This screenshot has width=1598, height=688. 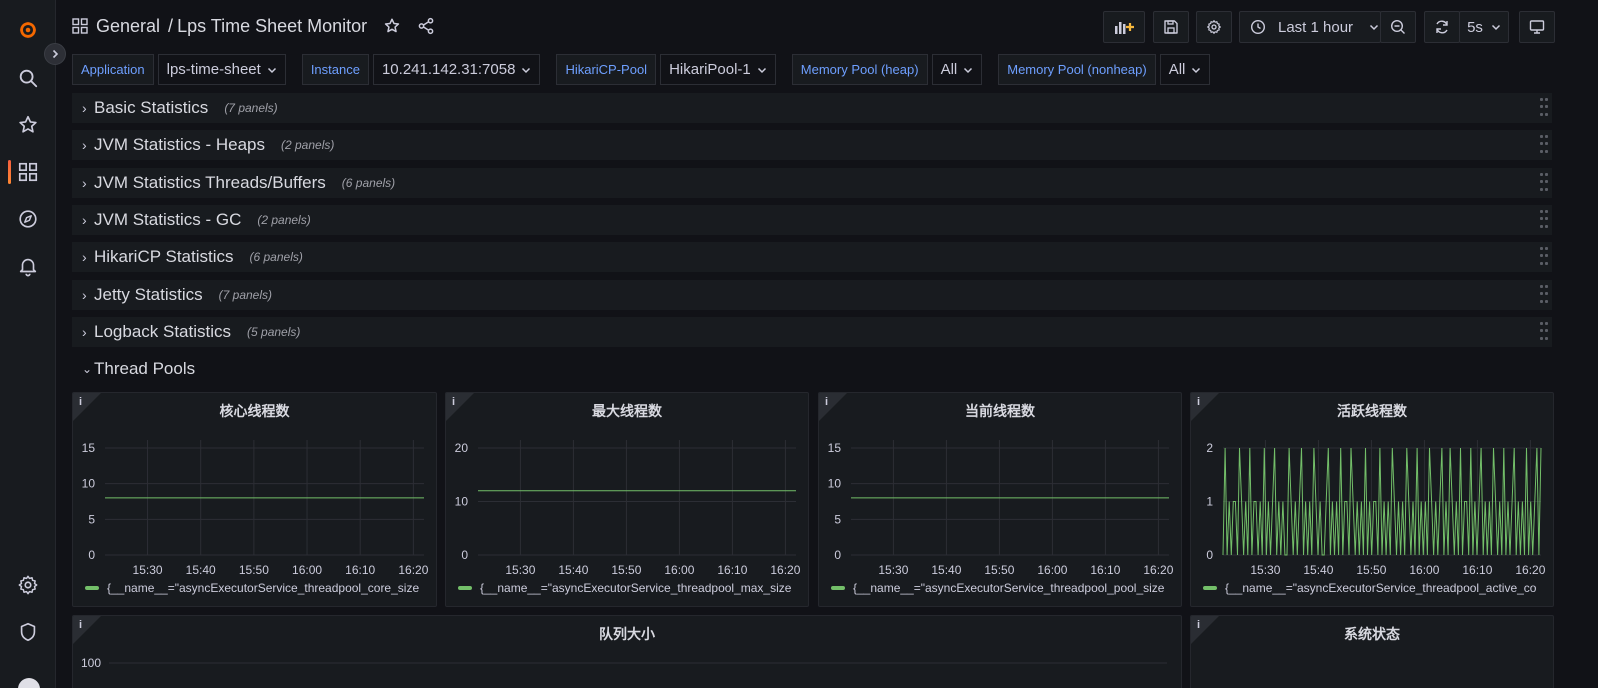 I want to click on refresh-interval-label: 5s, so click(x=1475, y=27).